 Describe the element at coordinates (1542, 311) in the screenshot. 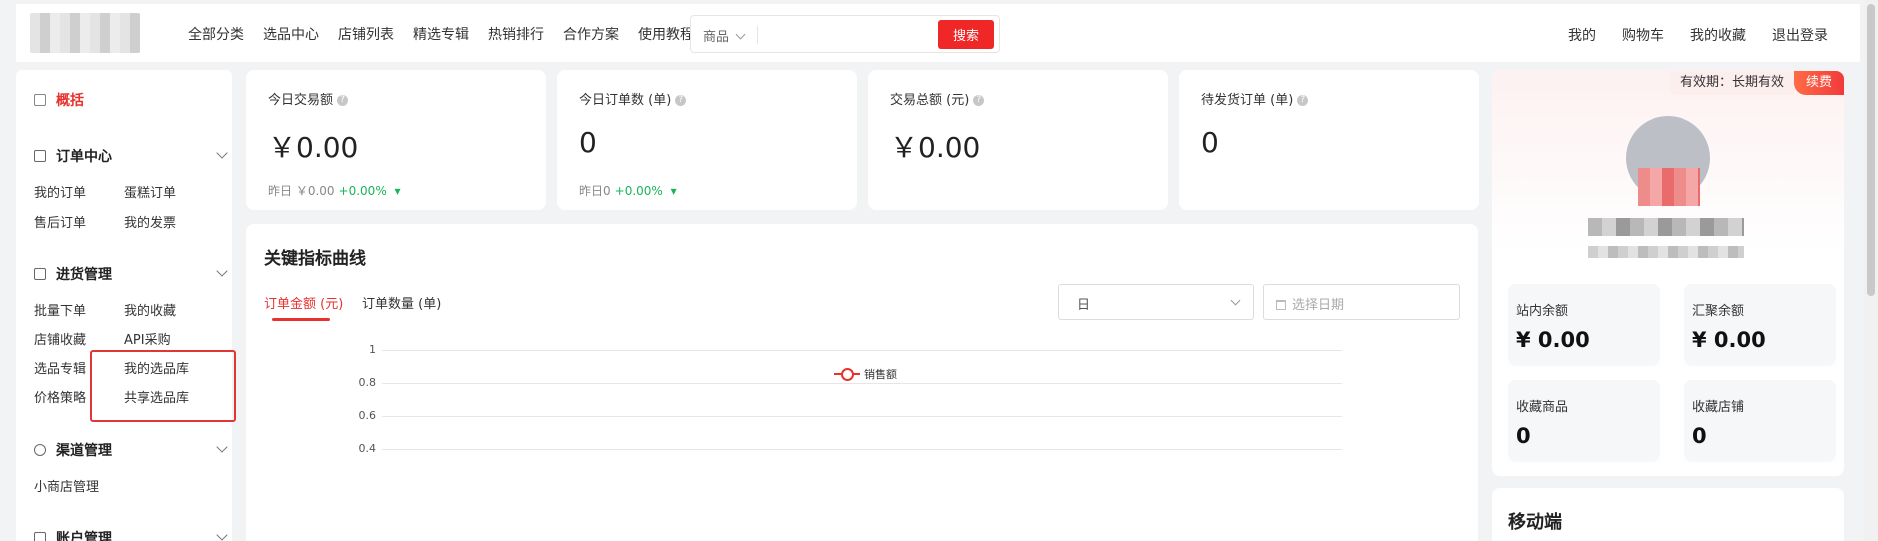

I see `balance-label: 站内余额` at that location.